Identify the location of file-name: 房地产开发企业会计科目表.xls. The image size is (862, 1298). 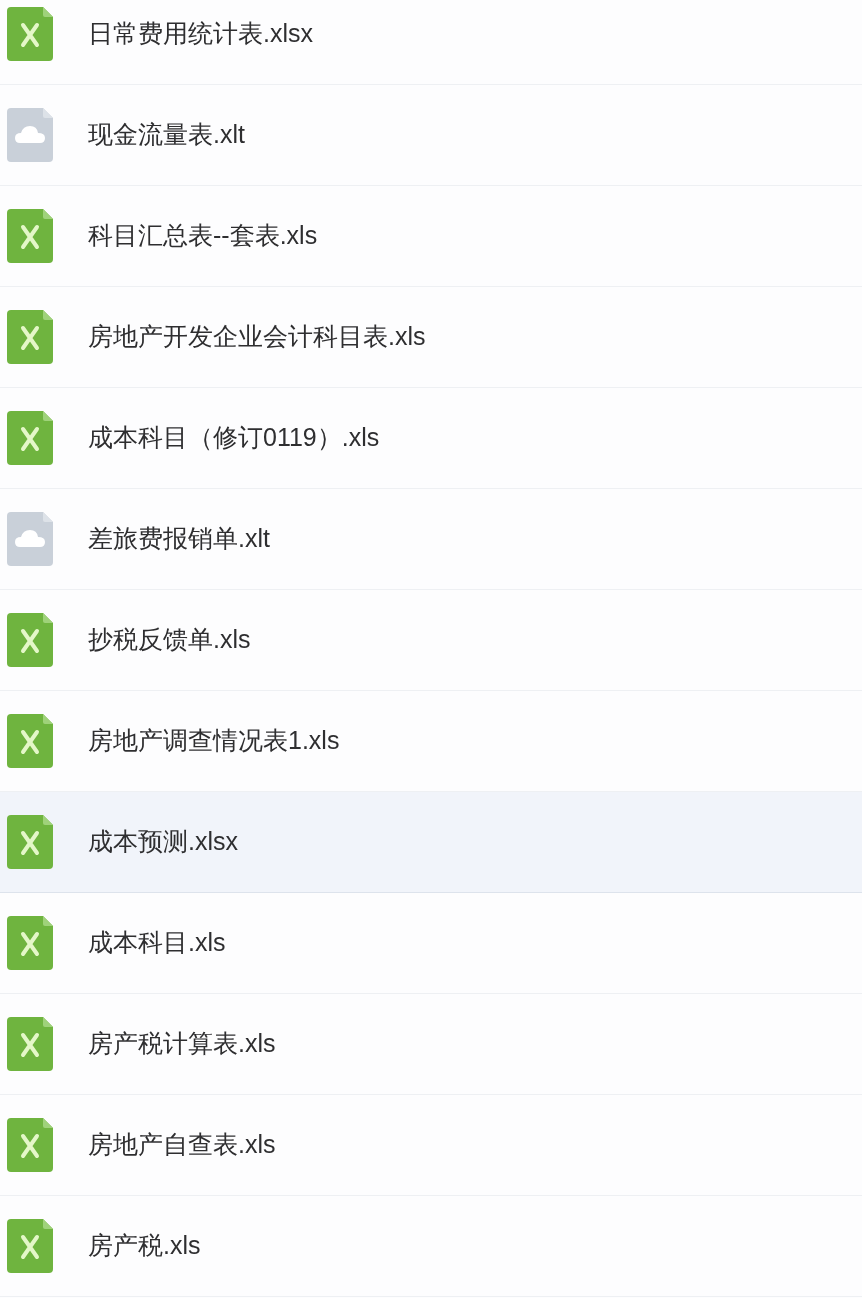
(257, 337).